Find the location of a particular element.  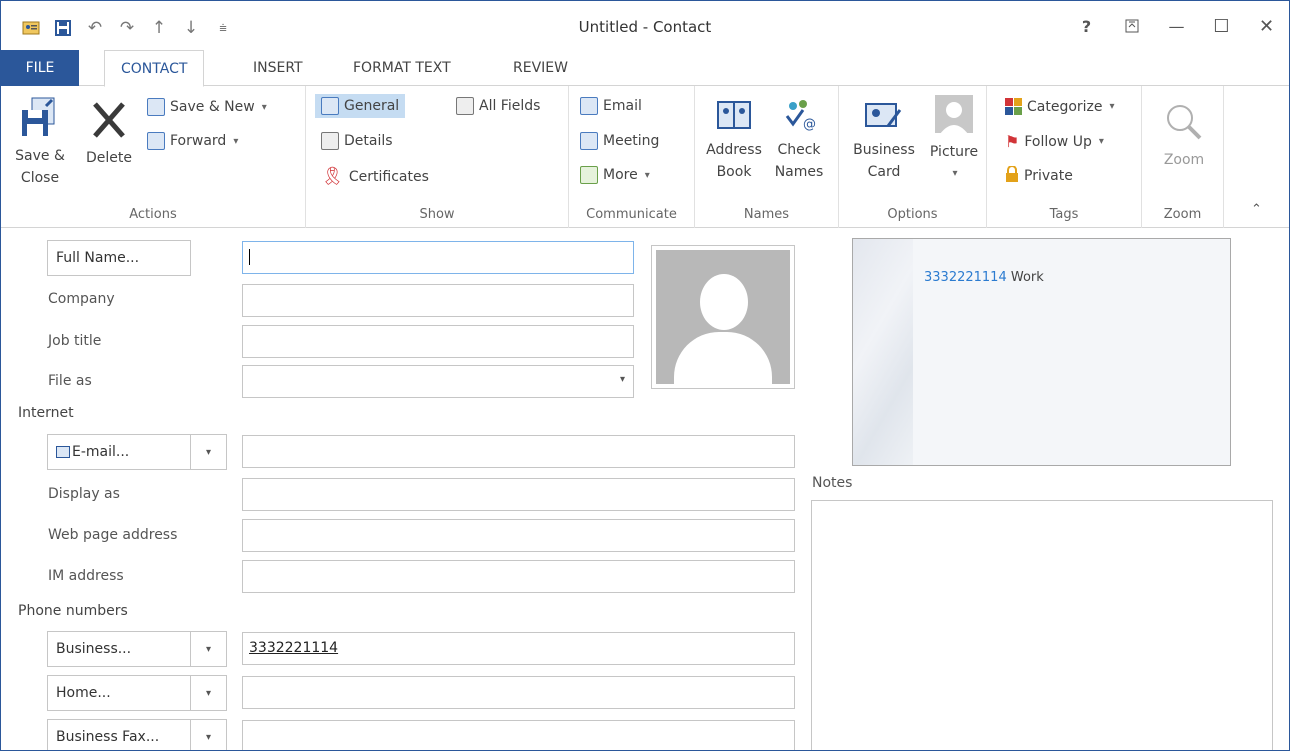

more-button: More ▾ is located at coordinates (615, 175).